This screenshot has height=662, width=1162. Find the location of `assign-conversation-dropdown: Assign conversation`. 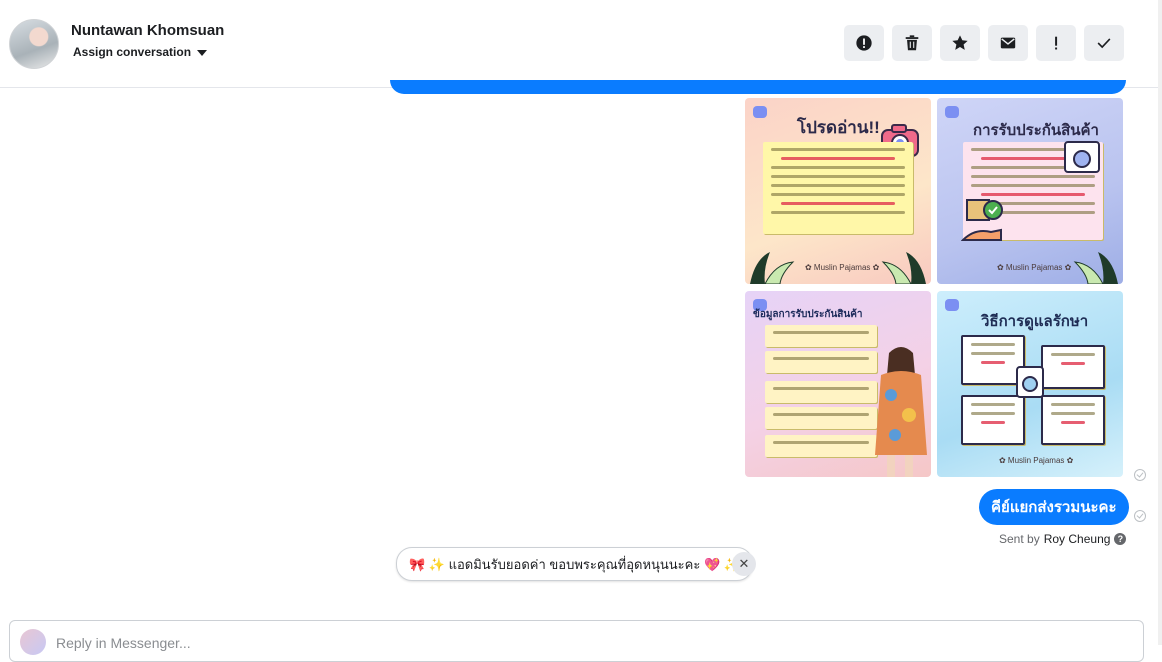

assign-conversation-dropdown: Assign conversation is located at coordinates (140, 52).